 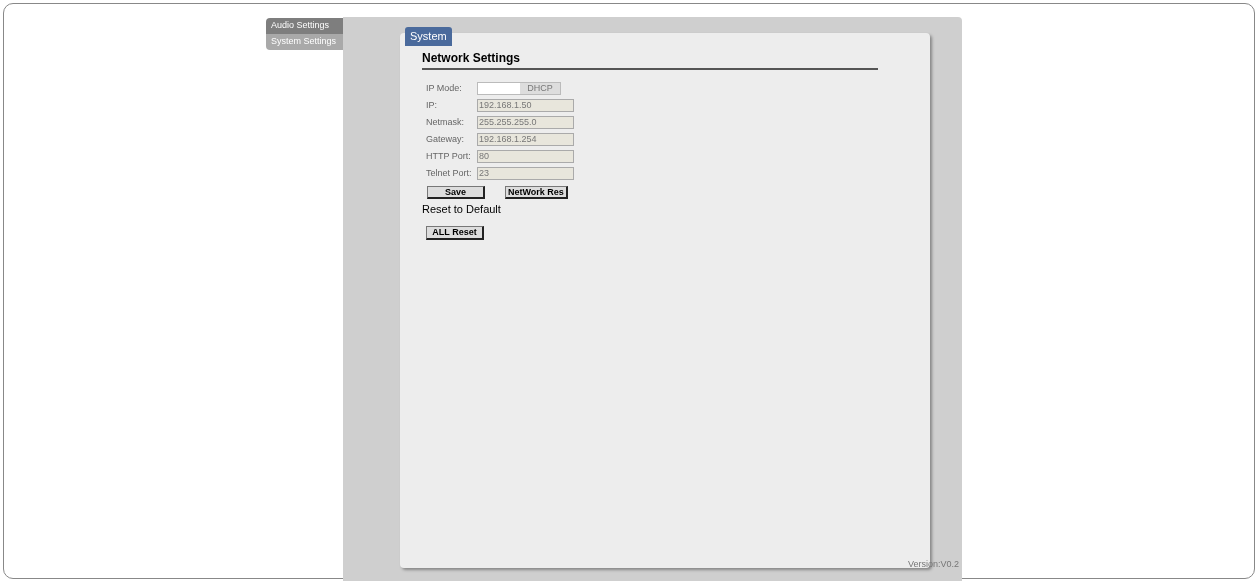 I want to click on system-tab: System, so click(x=428, y=36).